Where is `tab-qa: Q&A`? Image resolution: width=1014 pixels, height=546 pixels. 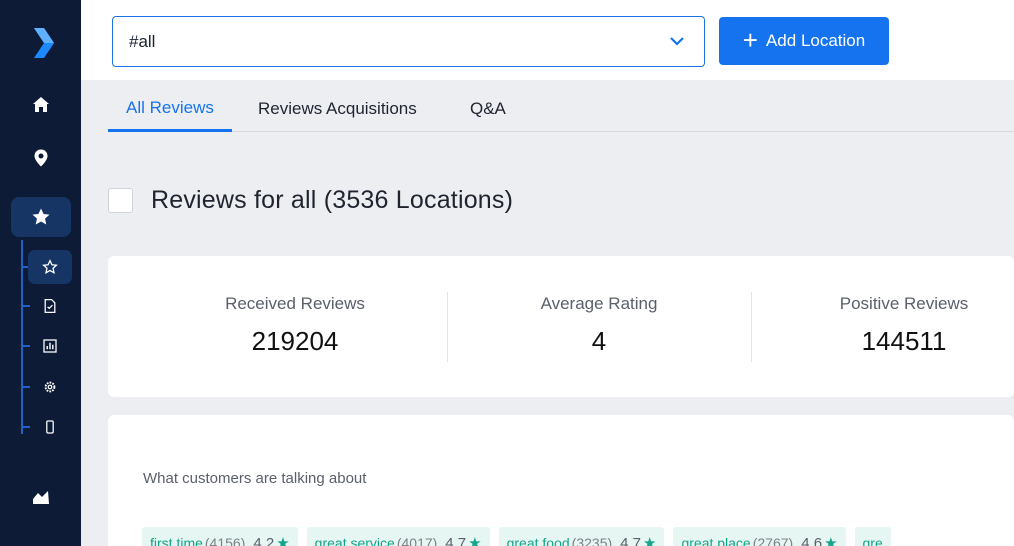
tab-qa: Q&A is located at coordinates (488, 109).